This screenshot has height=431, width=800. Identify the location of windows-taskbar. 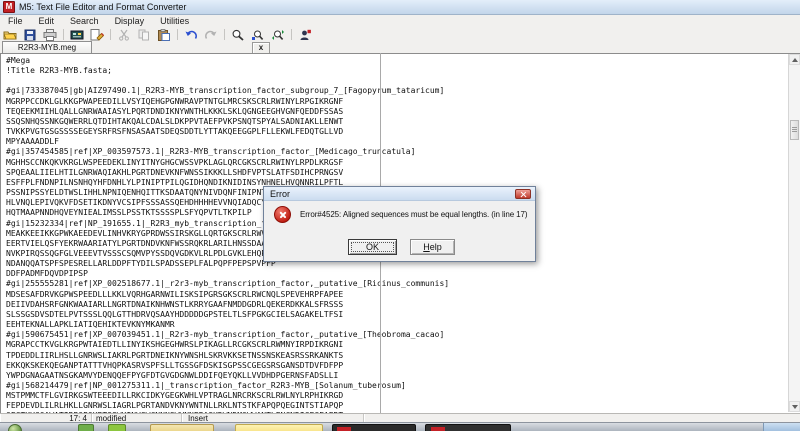
(400, 426).